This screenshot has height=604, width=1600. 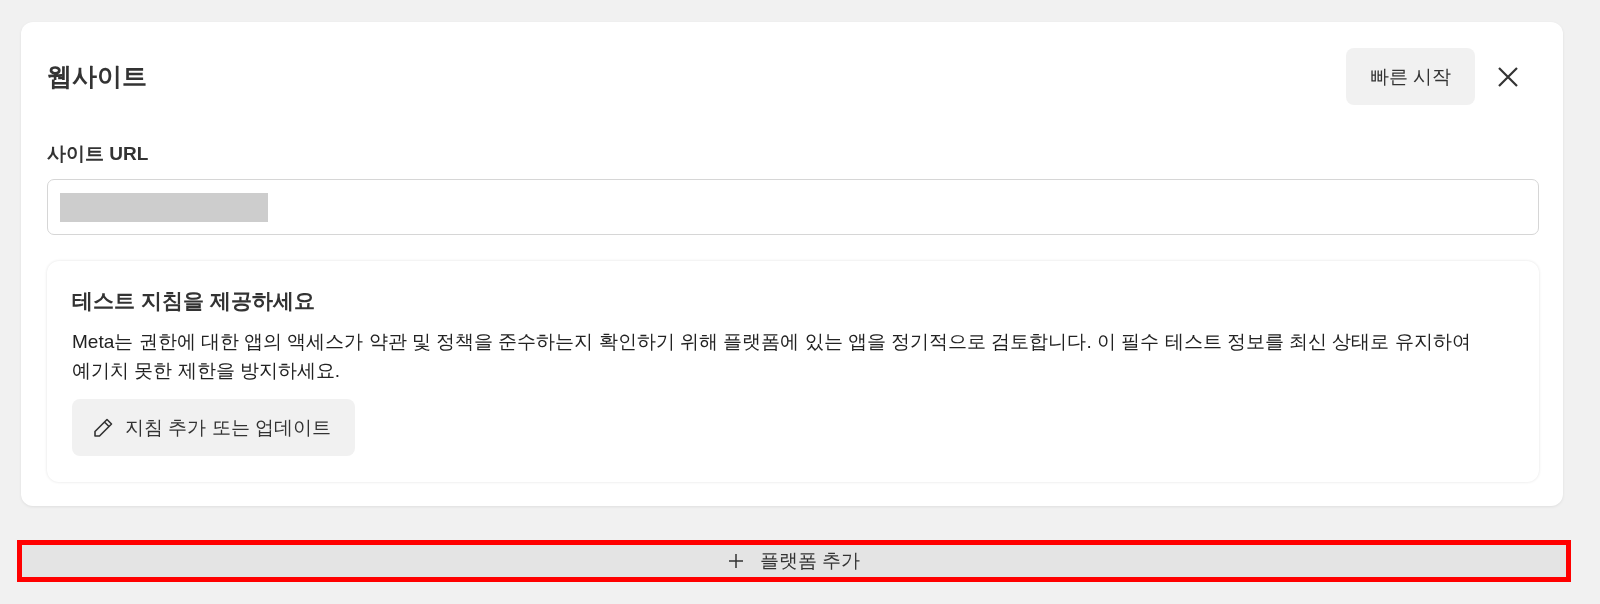 What do you see at coordinates (735, 561) in the screenshot?
I see `plus-icon` at bounding box center [735, 561].